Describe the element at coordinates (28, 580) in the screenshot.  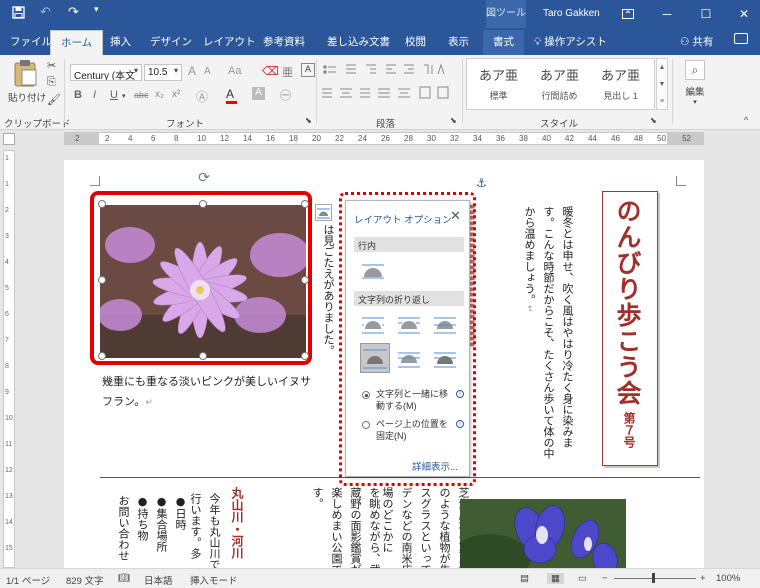
I see `page-count: 1/1 ページ` at that location.